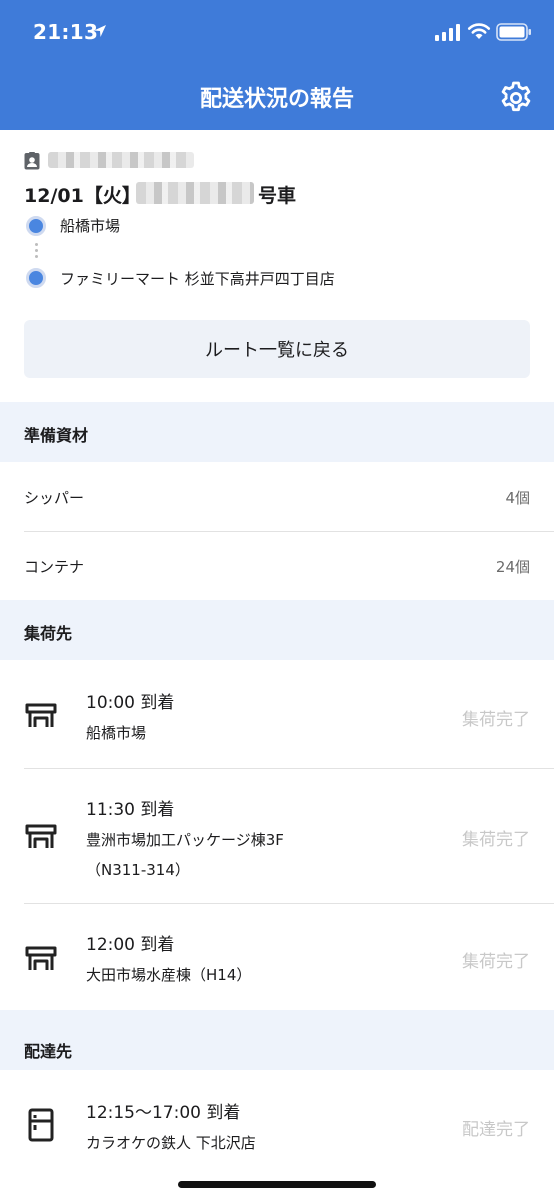 This screenshot has height=1200, width=554. What do you see at coordinates (277, 957) in the screenshot?
I see `pickup-stop: 12:00 到着 大田市場水産棟（H14） 集荷完了` at bounding box center [277, 957].